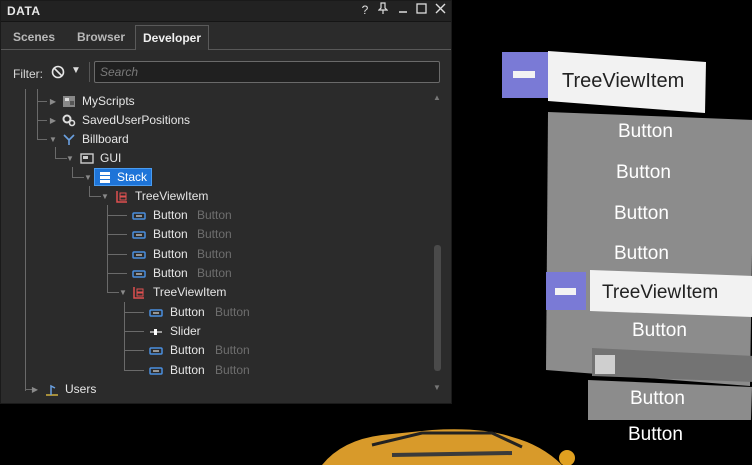  Describe the element at coordinates (216, 139) in the screenshot. I see `tree-row-billboard: ▼ Billboard` at that location.